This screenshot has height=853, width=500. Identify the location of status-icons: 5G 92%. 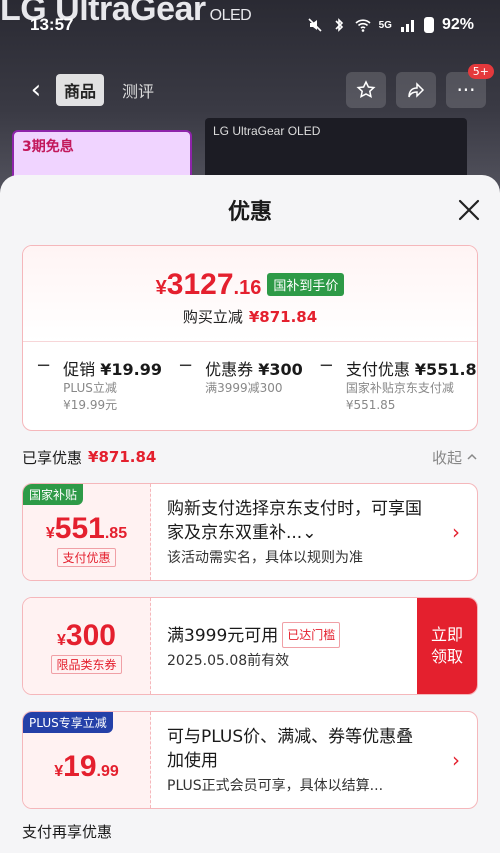
(390, 25).